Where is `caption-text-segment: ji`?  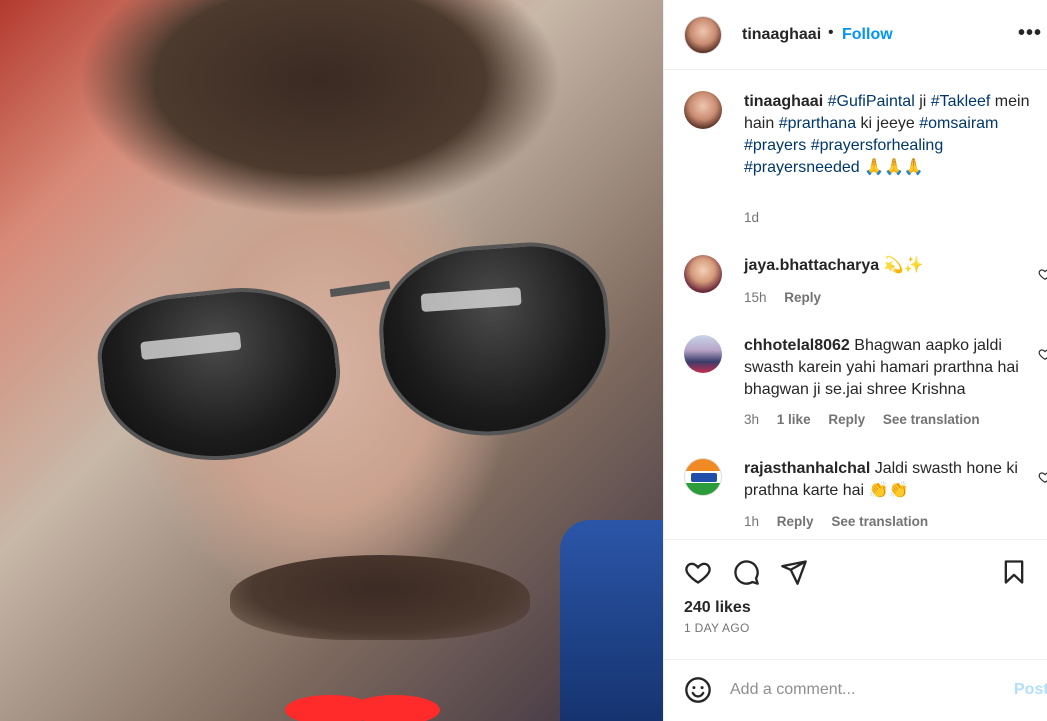 caption-text-segment: ji is located at coordinates (922, 101).